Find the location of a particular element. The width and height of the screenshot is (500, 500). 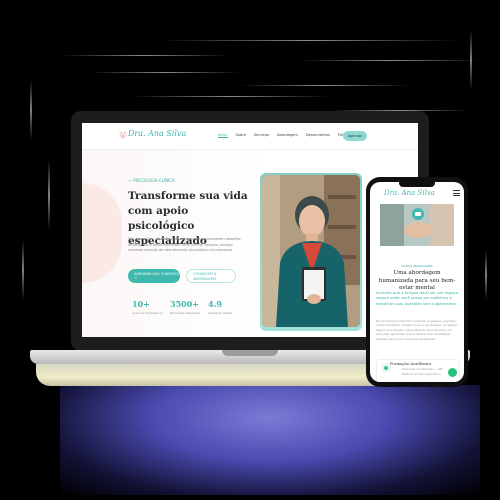

hamburger-menu-icon is located at coordinates (456, 194).